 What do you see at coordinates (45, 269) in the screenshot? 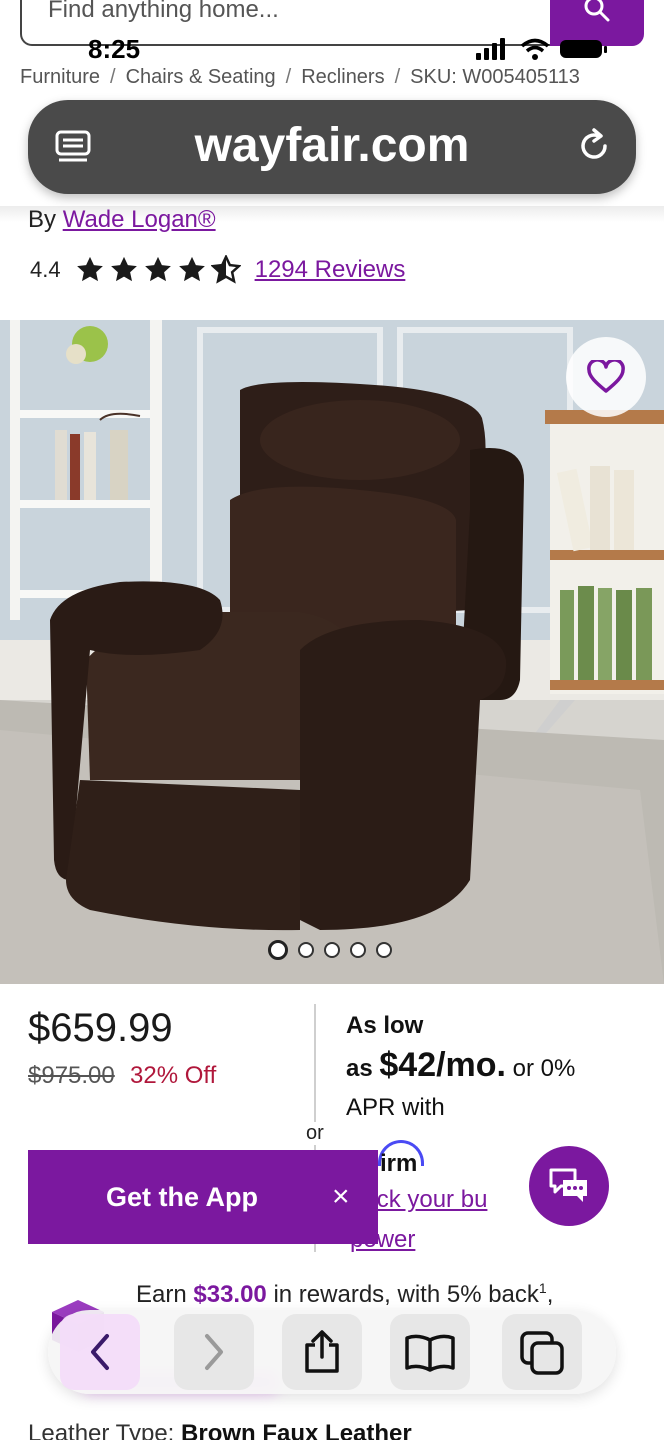
I see `rating-value: 4.4` at bounding box center [45, 269].